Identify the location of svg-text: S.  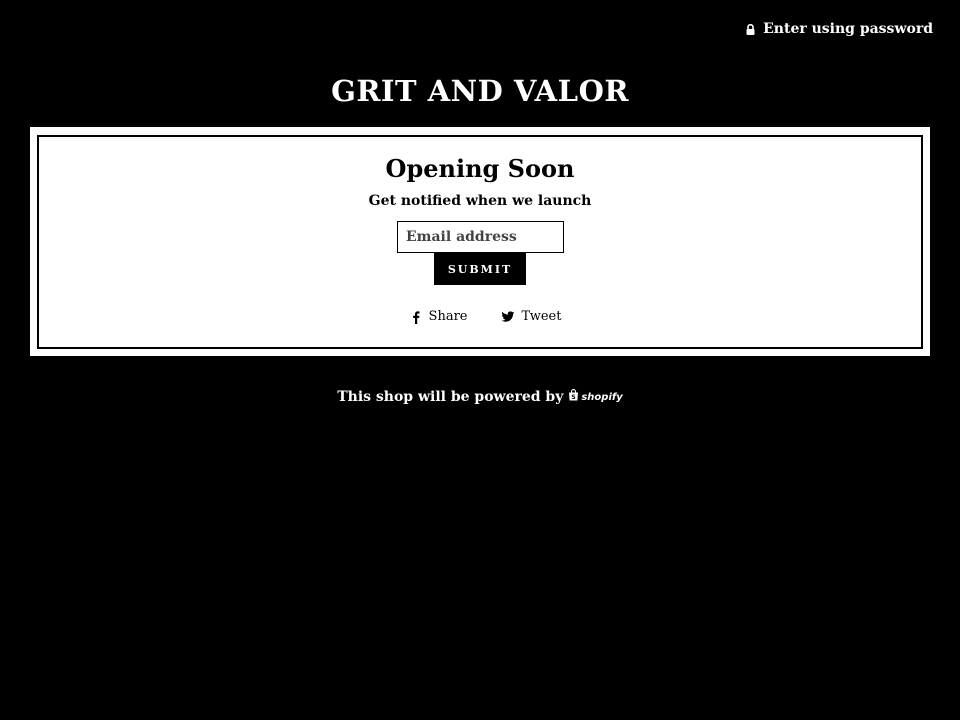
(574, 397).